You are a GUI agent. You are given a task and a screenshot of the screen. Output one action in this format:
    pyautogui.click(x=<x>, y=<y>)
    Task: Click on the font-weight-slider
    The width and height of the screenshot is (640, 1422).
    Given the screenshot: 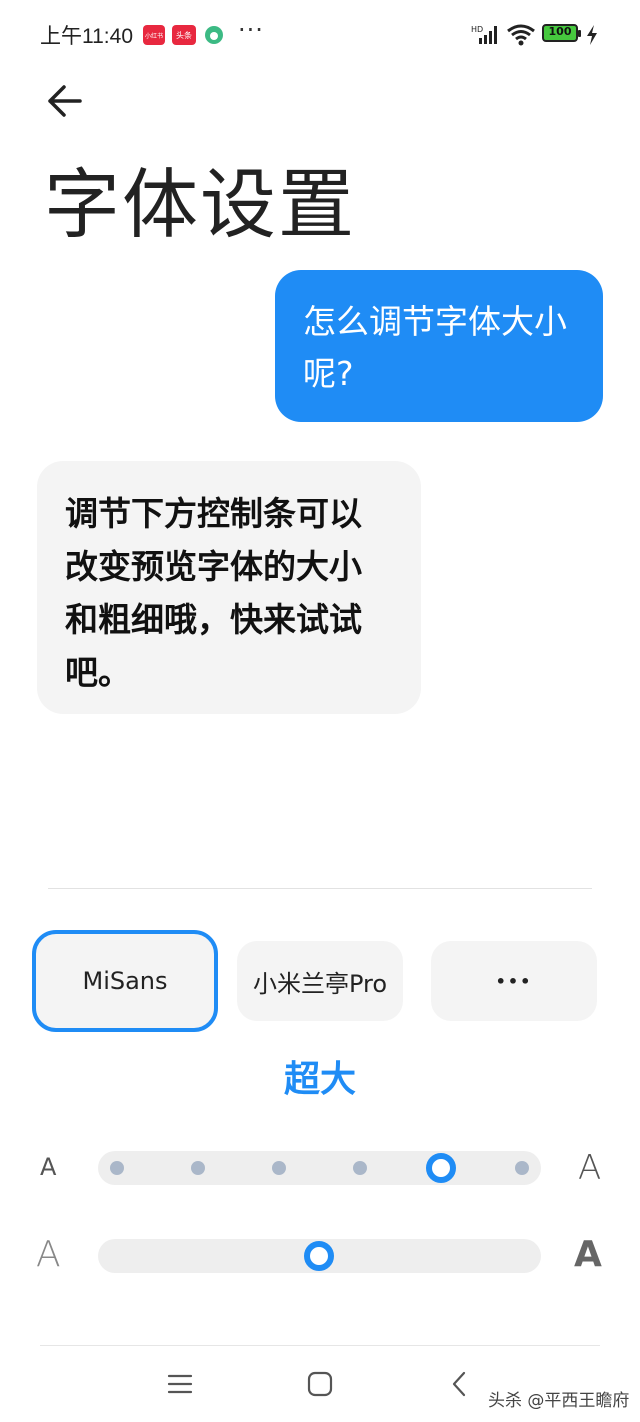 What is the action you would take?
    pyautogui.click(x=319, y=1256)
    